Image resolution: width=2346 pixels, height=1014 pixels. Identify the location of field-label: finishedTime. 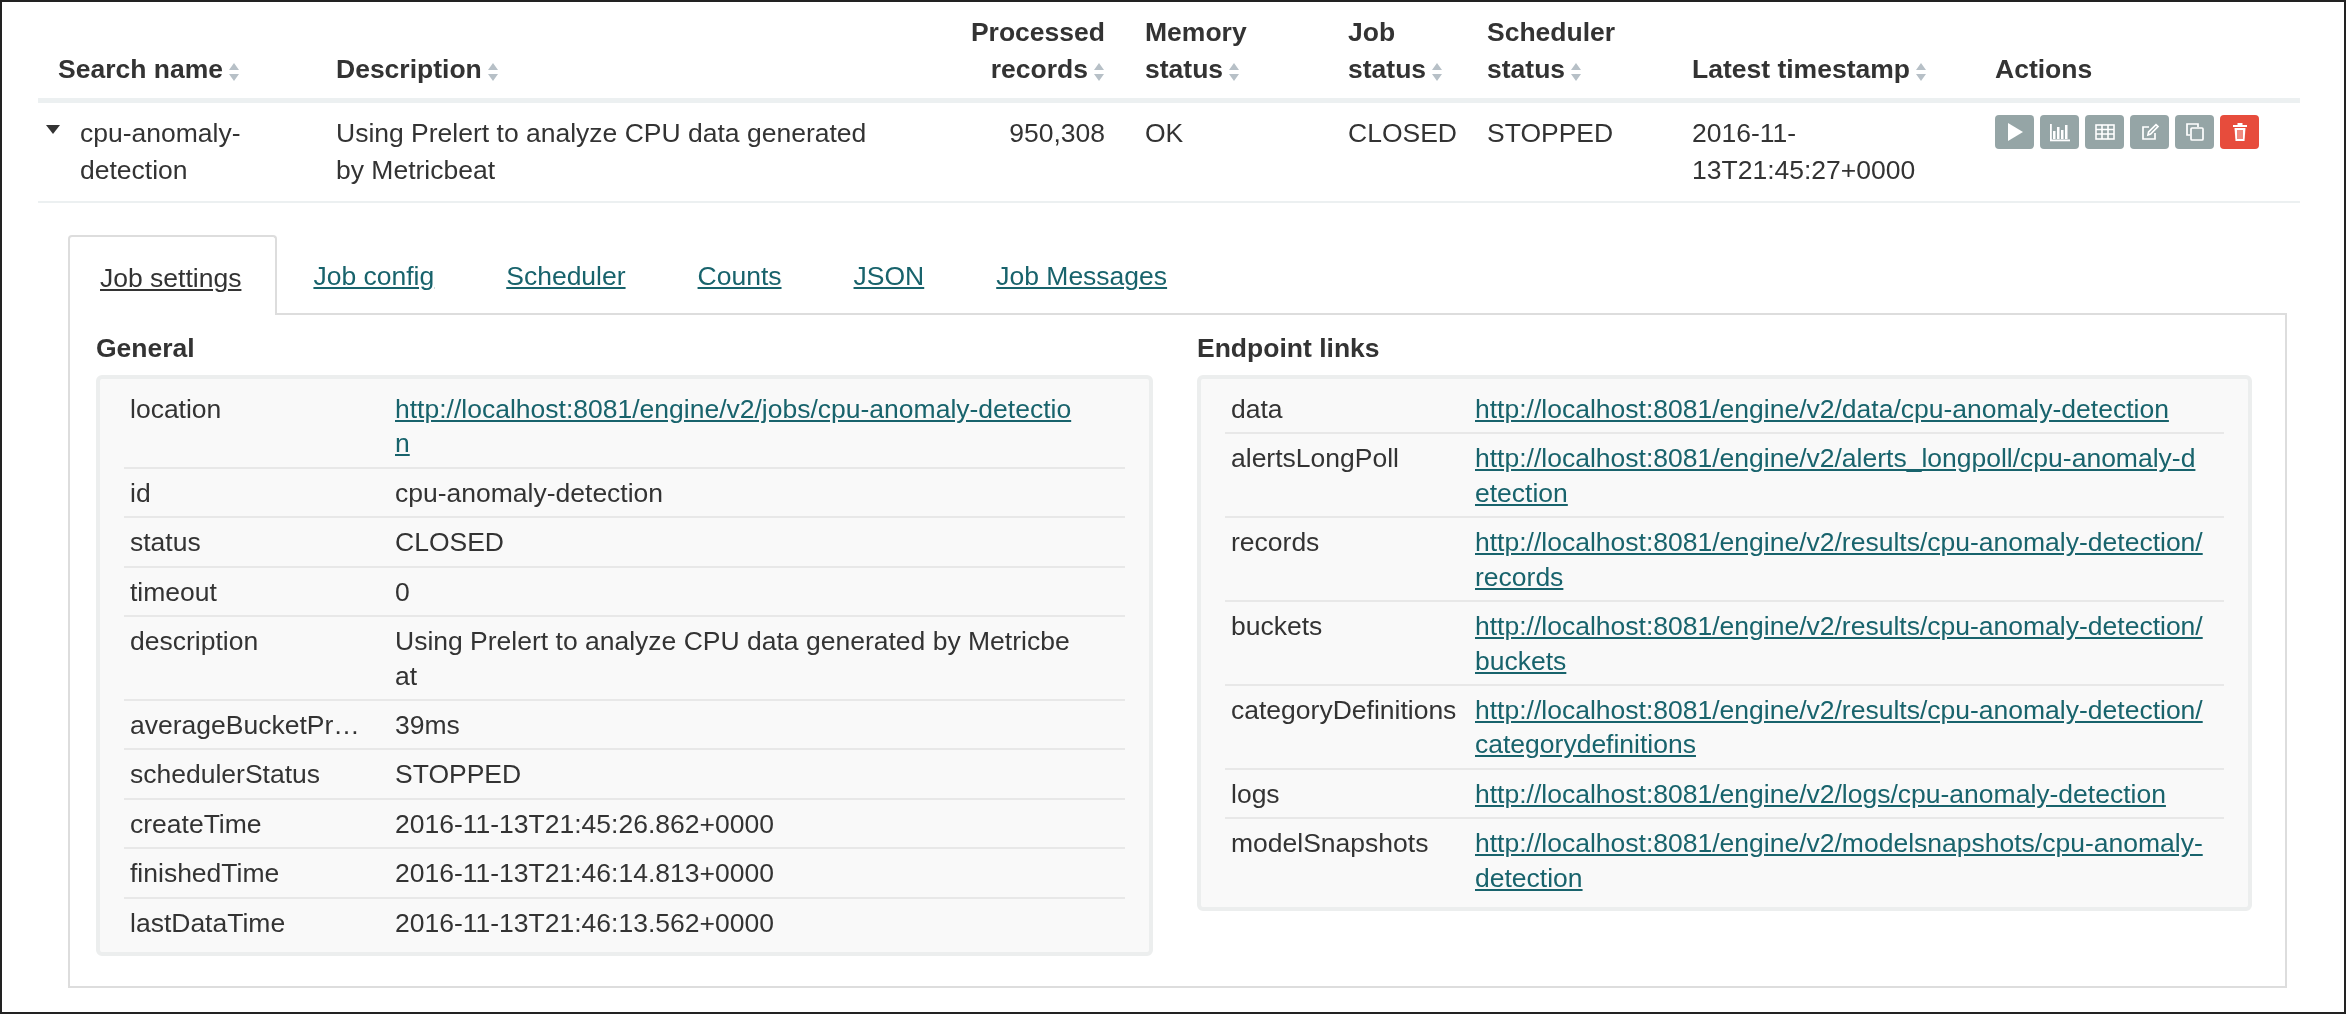
(205, 874).